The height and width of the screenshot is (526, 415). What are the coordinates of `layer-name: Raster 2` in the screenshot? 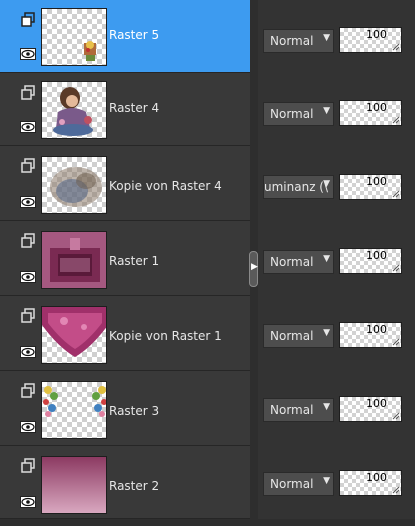 It's located at (134, 486).